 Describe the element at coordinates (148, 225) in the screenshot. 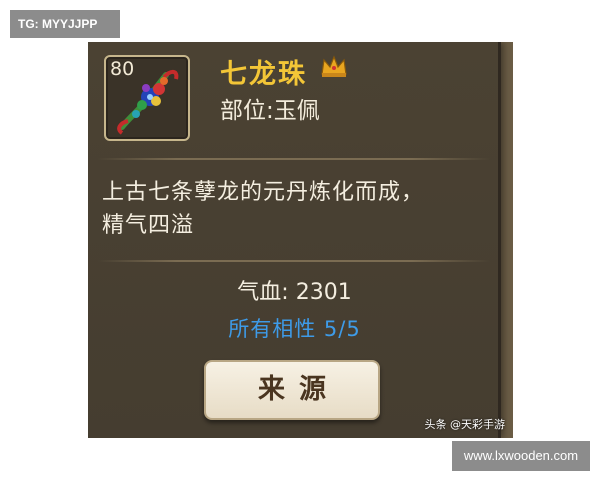

I see `description-line: 精气四溢` at that location.